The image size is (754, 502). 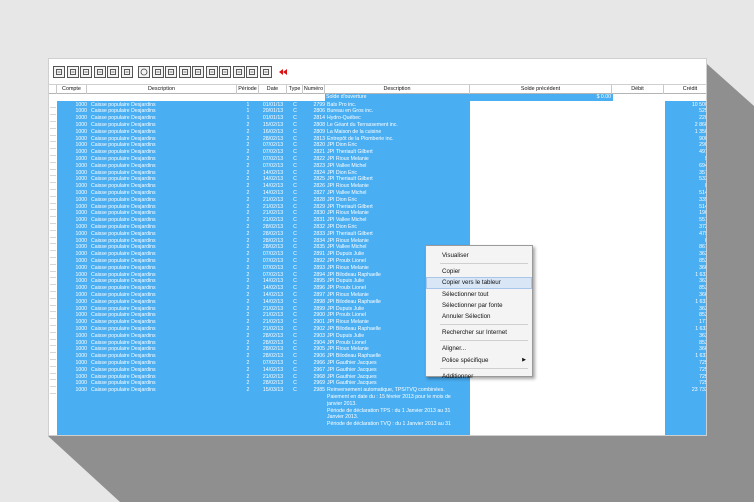 I want to click on col-description-header: Description, so click(x=162, y=89).